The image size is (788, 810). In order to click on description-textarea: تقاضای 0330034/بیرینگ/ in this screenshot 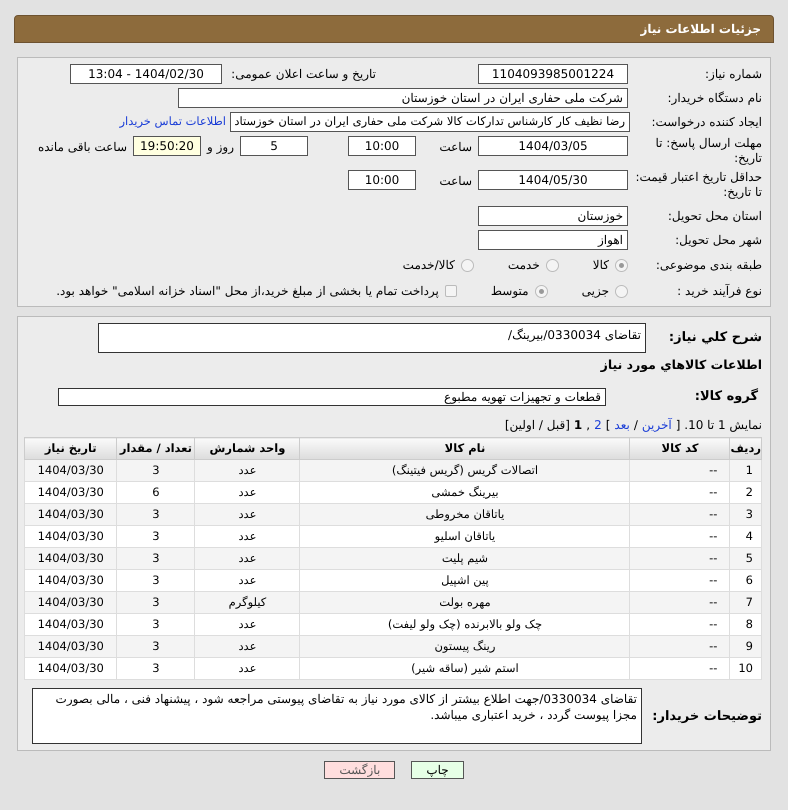, I will do `click(372, 338)`.